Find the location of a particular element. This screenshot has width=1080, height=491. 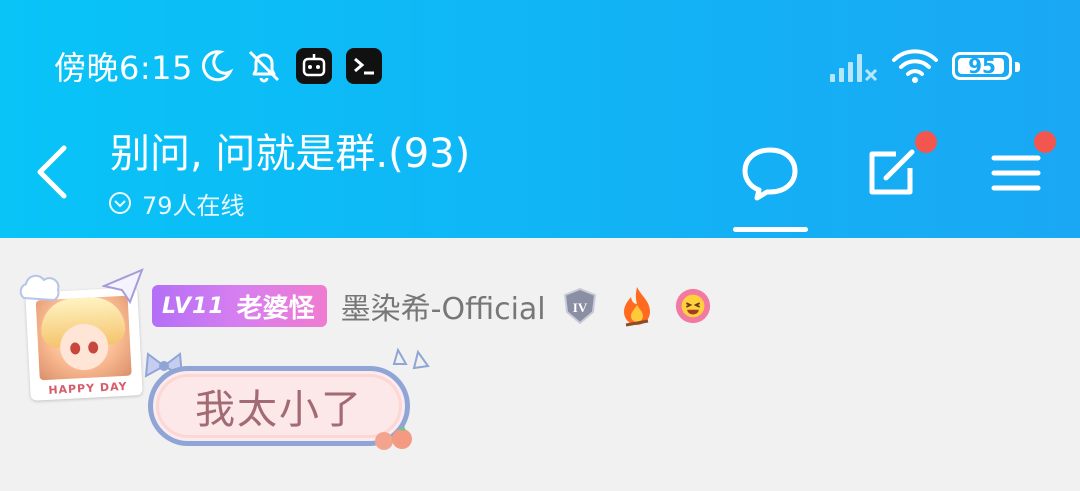

chat-title: 别问, 问就是群.(93) is located at coordinates (290, 154).